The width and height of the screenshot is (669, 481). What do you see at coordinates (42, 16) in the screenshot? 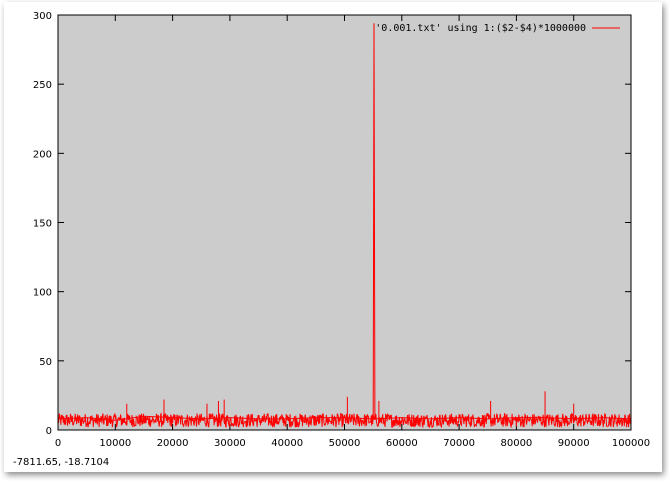
I see `y-tick-label: 300` at bounding box center [42, 16].